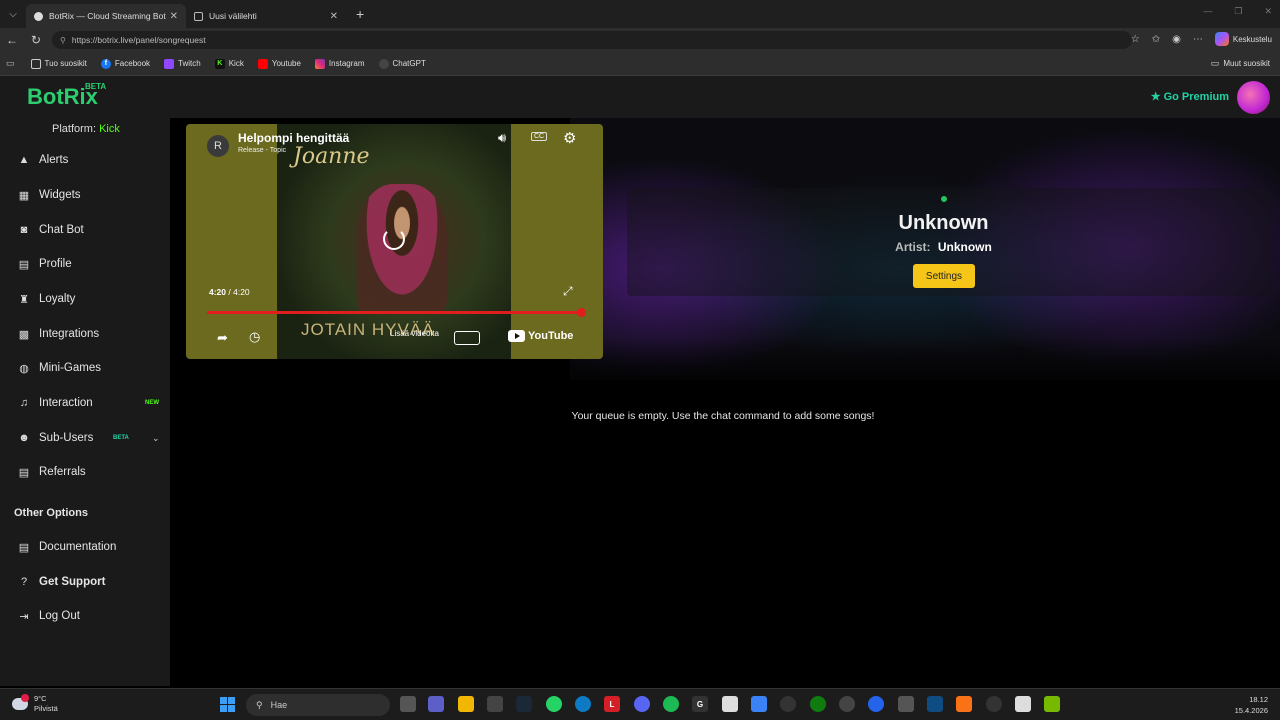  What do you see at coordinates (436, 704) in the screenshot?
I see `teams-icon` at bounding box center [436, 704].